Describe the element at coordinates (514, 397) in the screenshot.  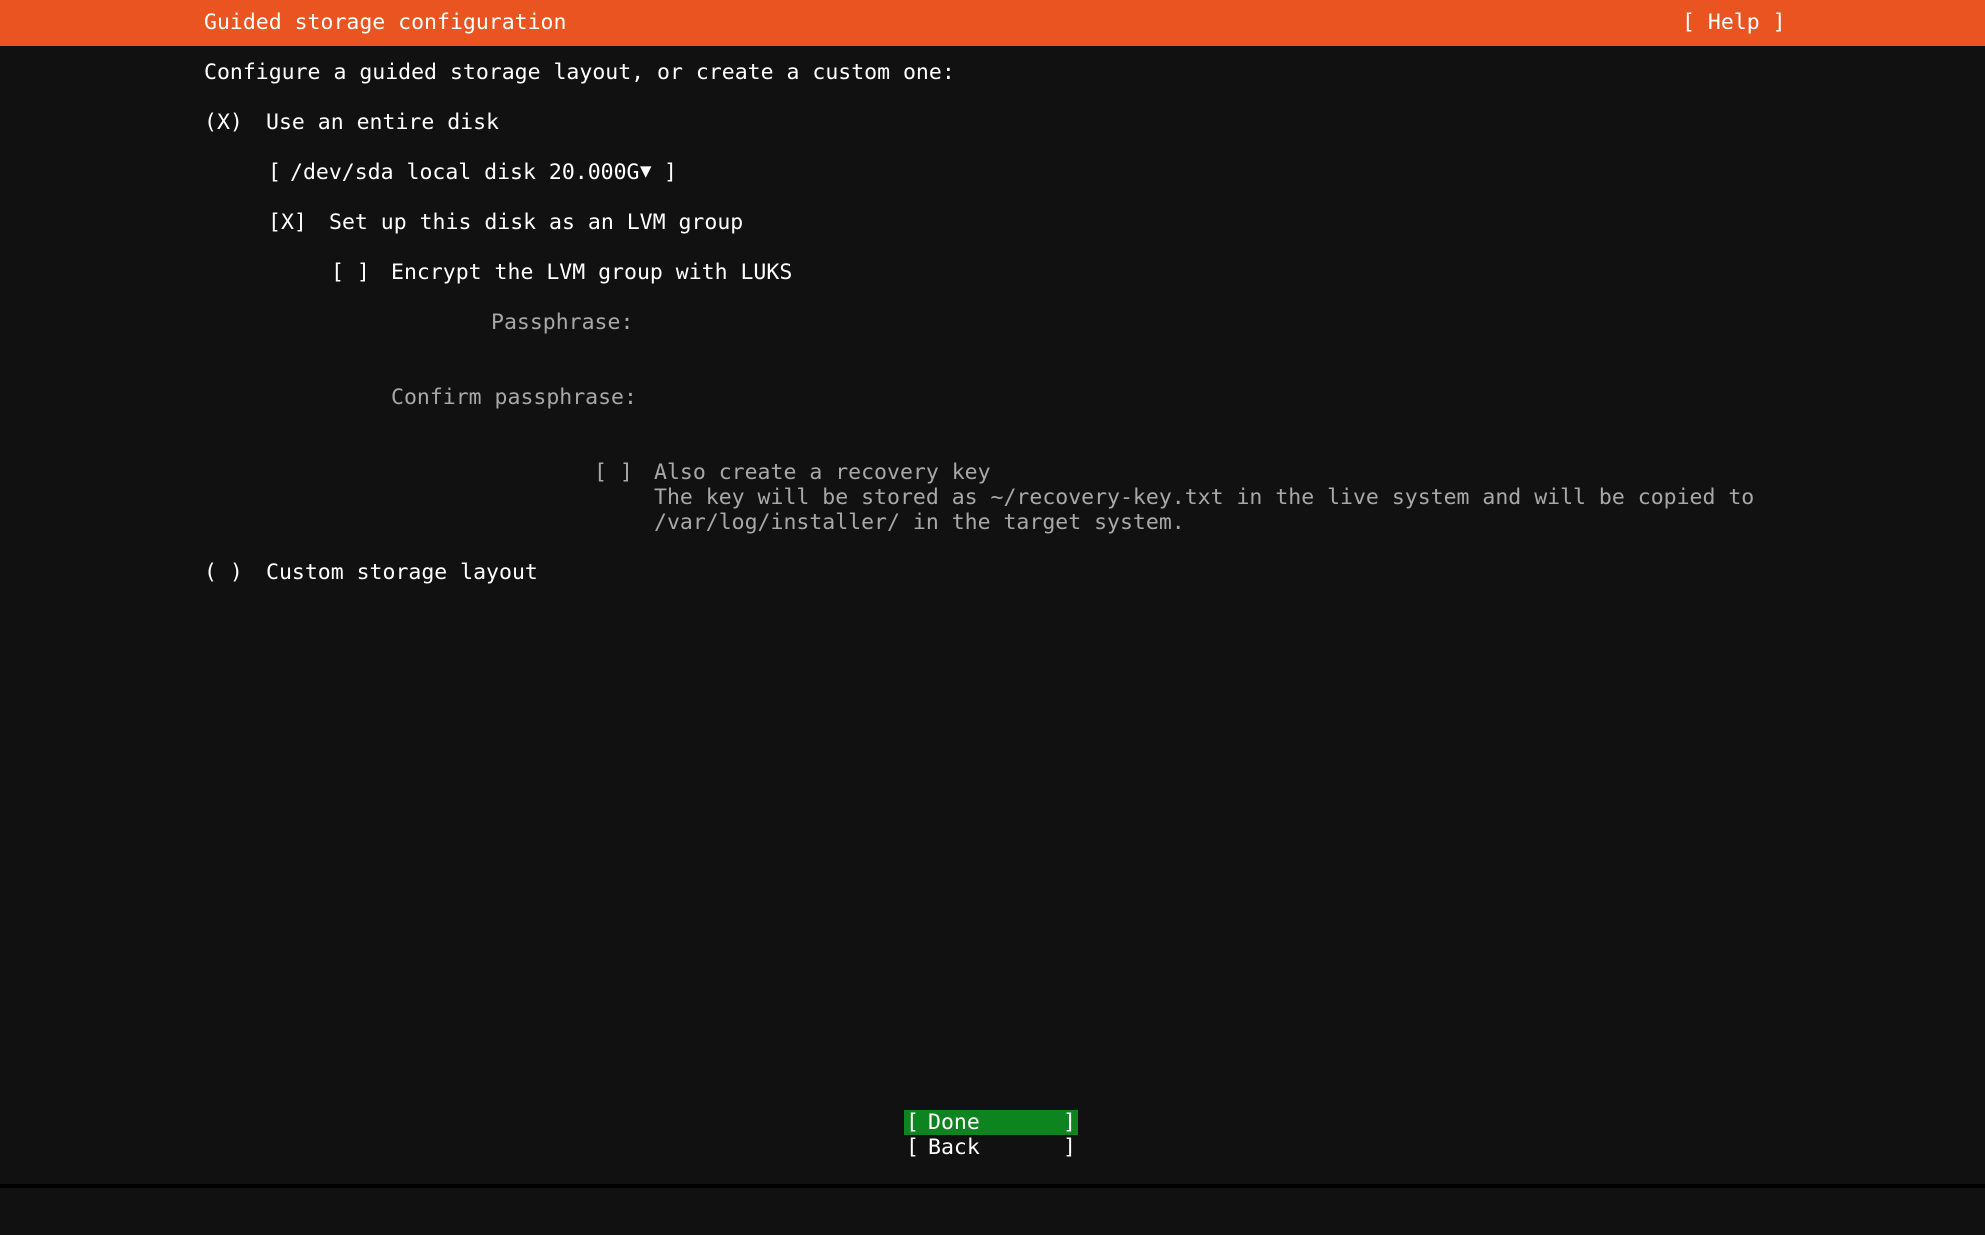
I see `confirm-passphrase-label: Confirm passphrase:` at that location.